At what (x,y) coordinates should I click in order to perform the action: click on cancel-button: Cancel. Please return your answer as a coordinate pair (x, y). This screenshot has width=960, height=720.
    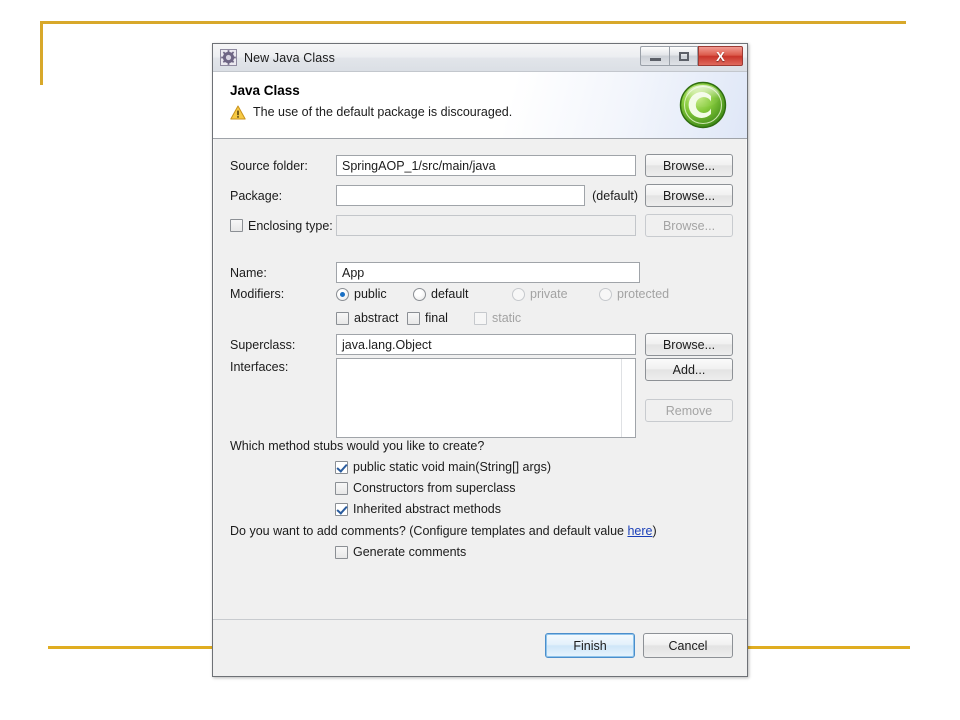
    Looking at the image, I should click on (688, 645).